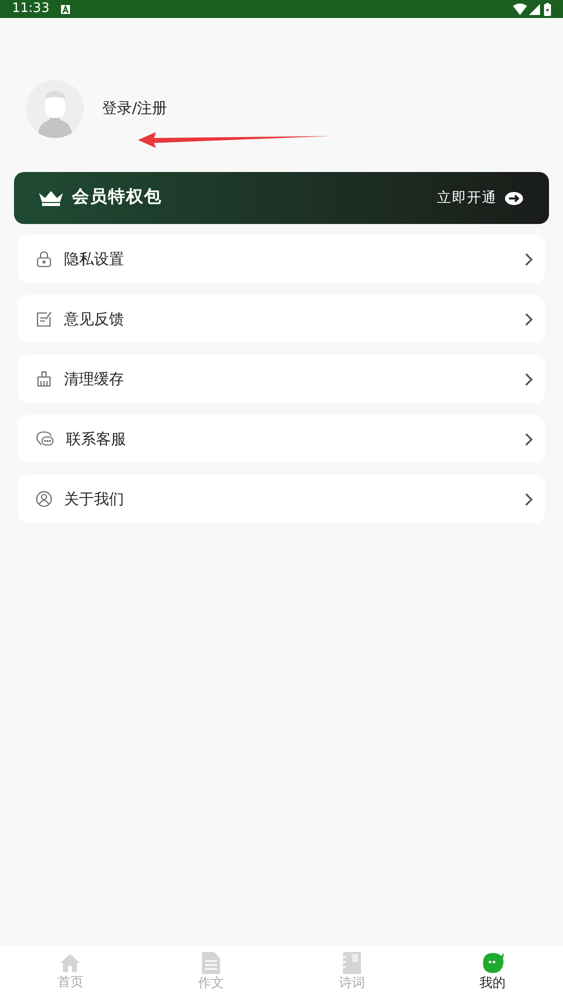  I want to click on menu-label: 意见反馈, so click(94, 319).